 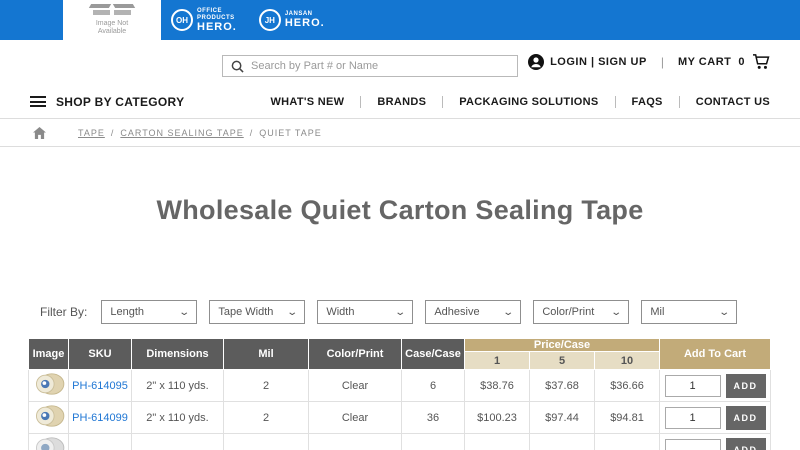 I want to click on search-icon, so click(x=237, y=66).